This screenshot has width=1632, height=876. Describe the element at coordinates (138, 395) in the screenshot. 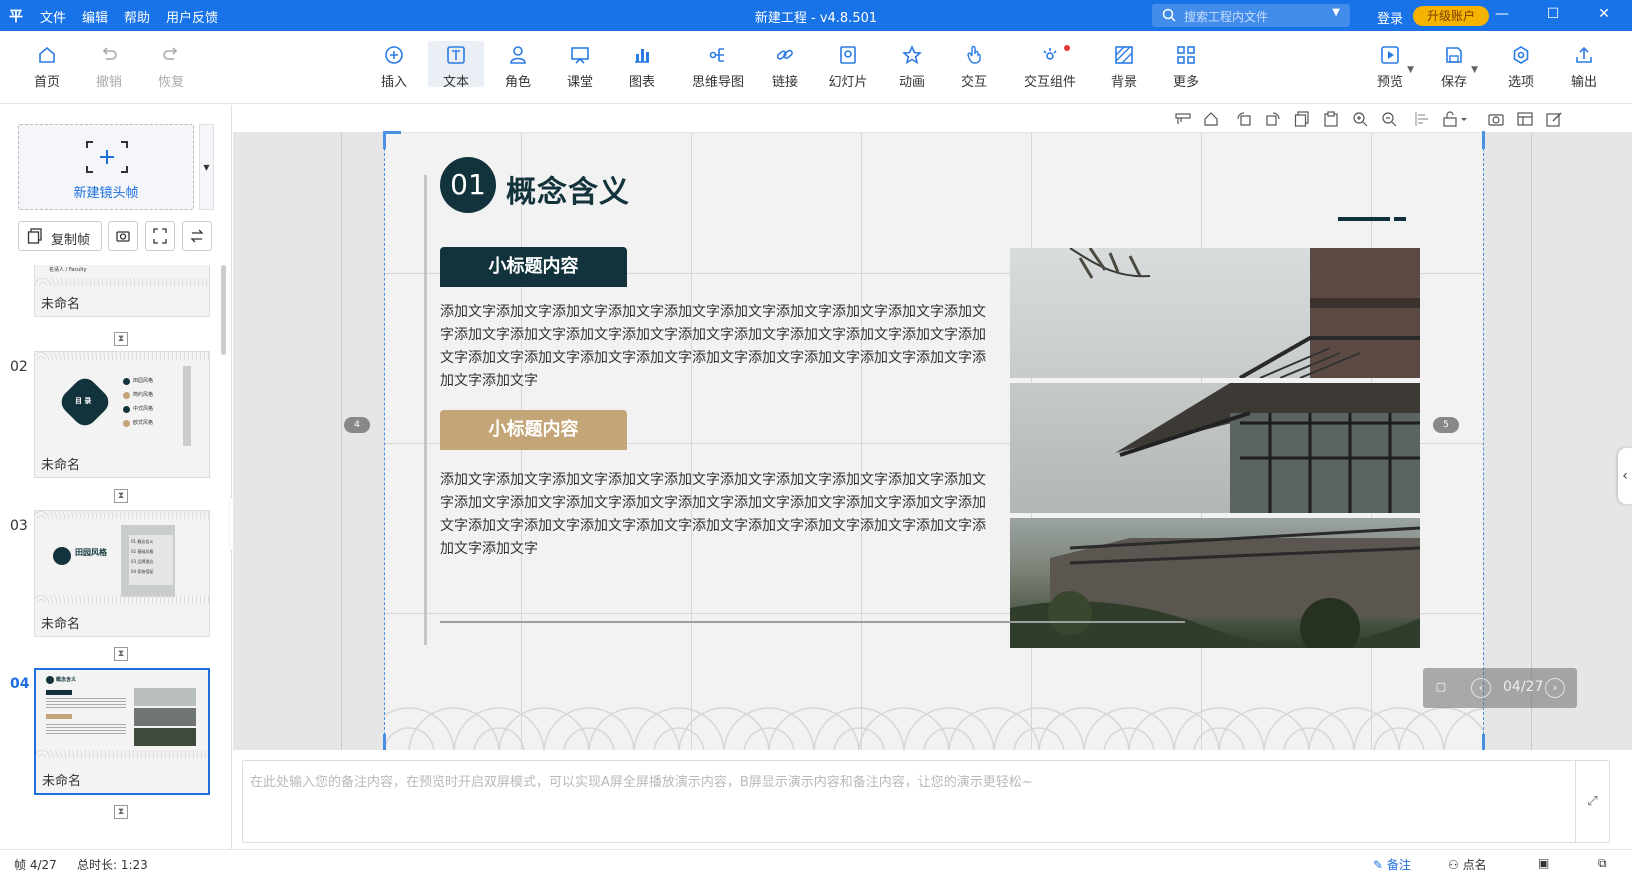

I see `thumb-toc-item: 简约风格` at that location.